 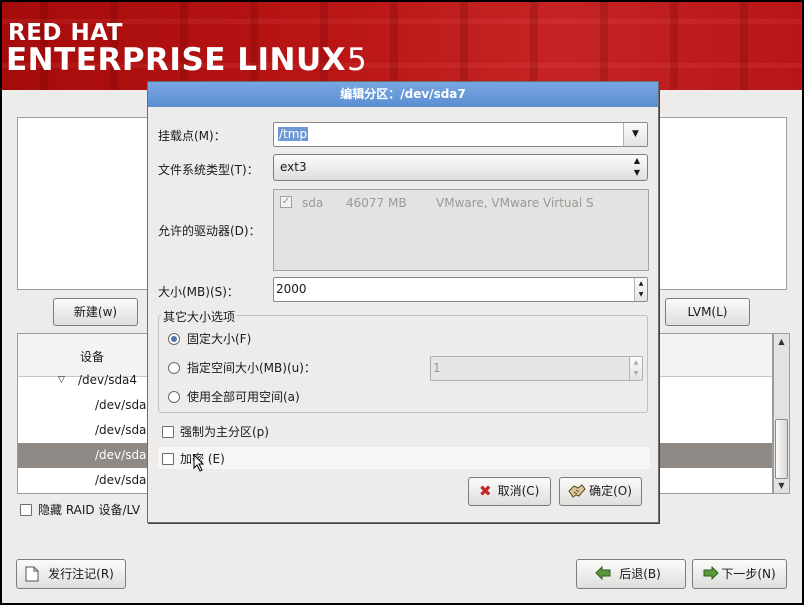 What do you see at coordinates (293, 167) in the screenshot?
I see `fstype-value: ext3` at bounding box center [293, 167].